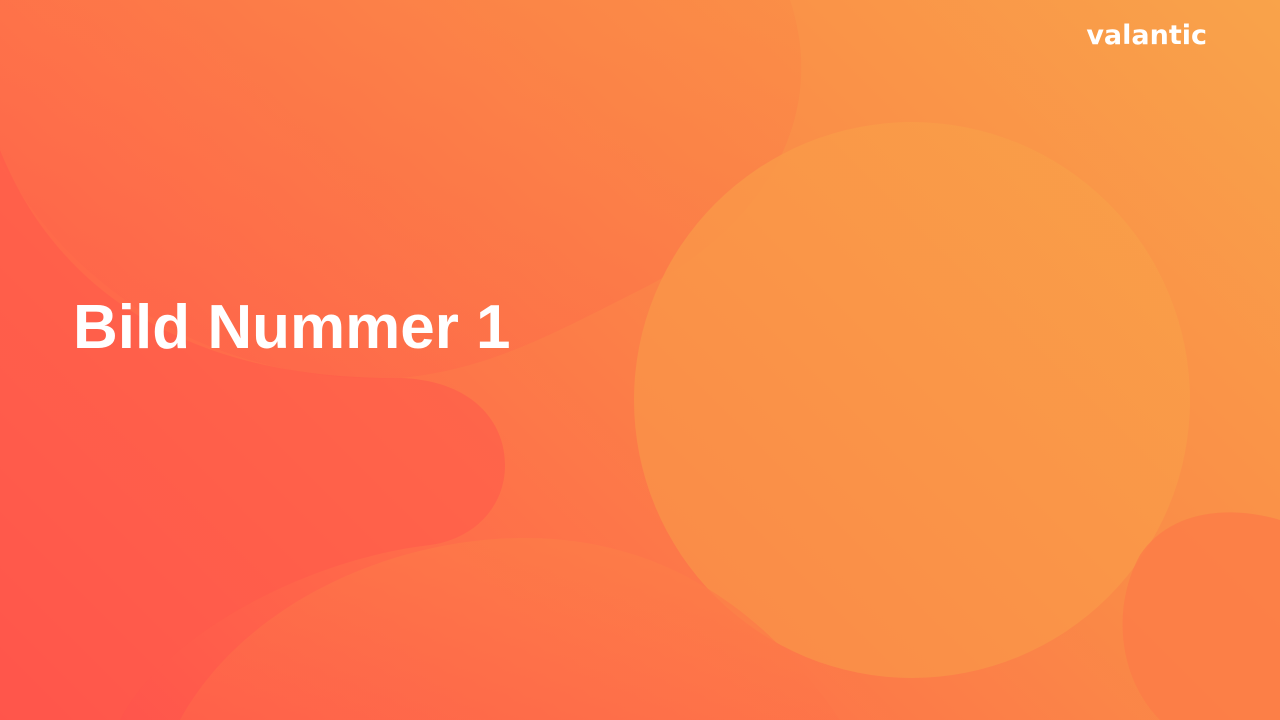 This screenshot has height=720, width=1280. Describe the element at coordinates (292, 327) in the screenshot. I see `slide-title: Bild Nummer 1` at that location.